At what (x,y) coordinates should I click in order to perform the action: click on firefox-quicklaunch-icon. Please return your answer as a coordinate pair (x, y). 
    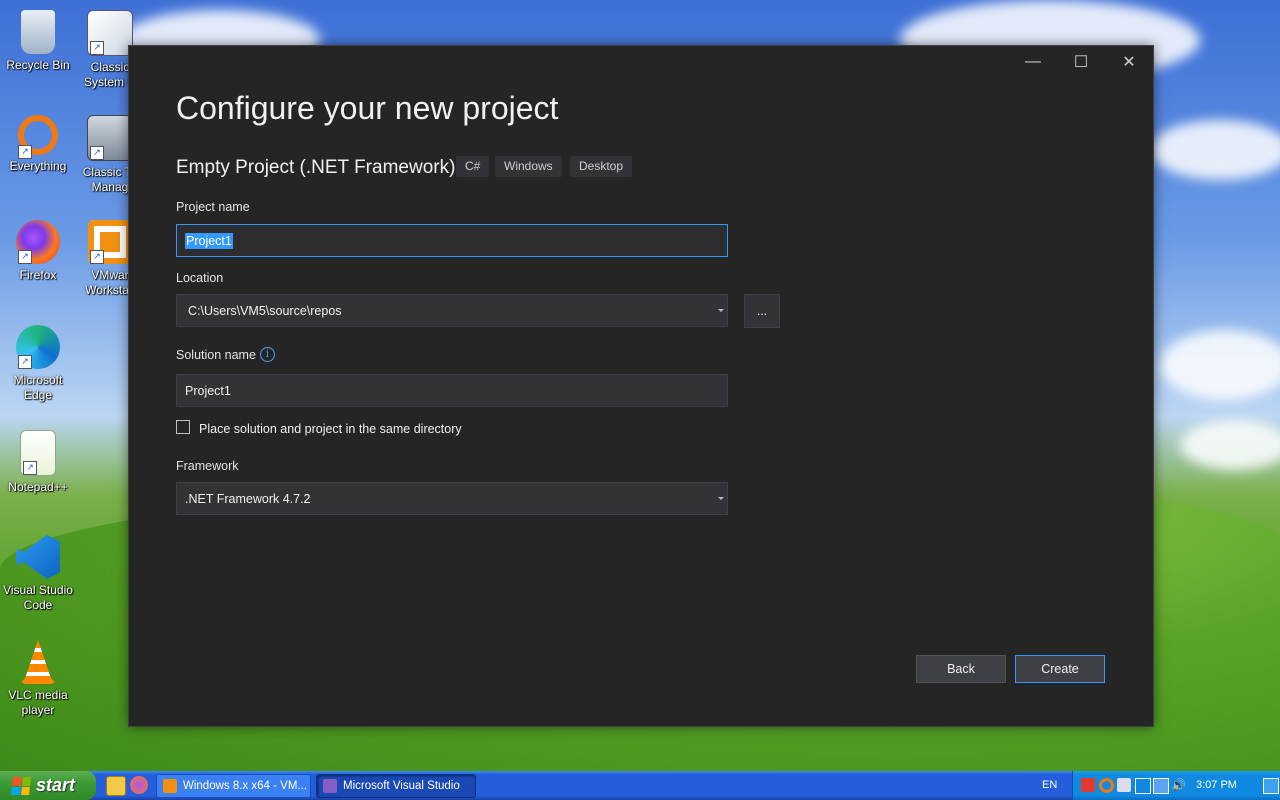
    Looking at the image, I should click on (139, 785).